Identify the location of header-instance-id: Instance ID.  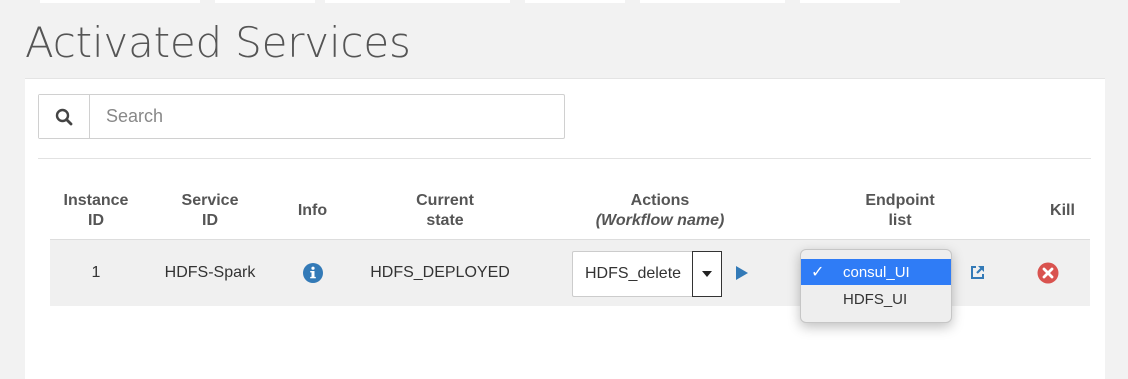
(96, 210).